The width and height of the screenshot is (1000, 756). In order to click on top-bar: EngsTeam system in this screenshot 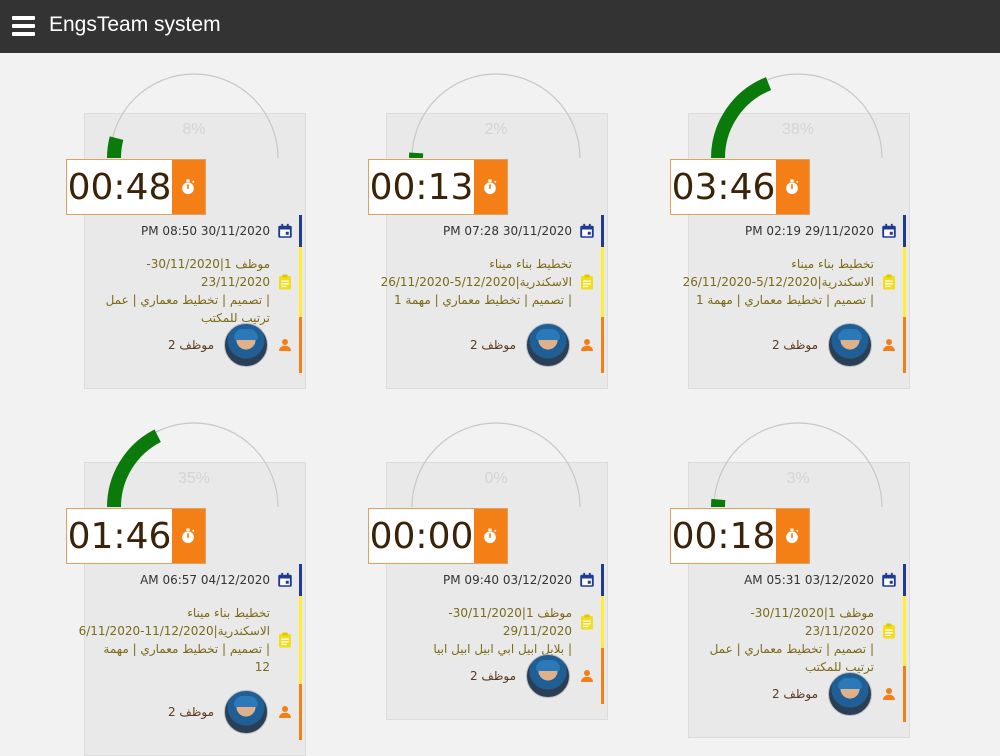, I will do `click(500, 26)`.